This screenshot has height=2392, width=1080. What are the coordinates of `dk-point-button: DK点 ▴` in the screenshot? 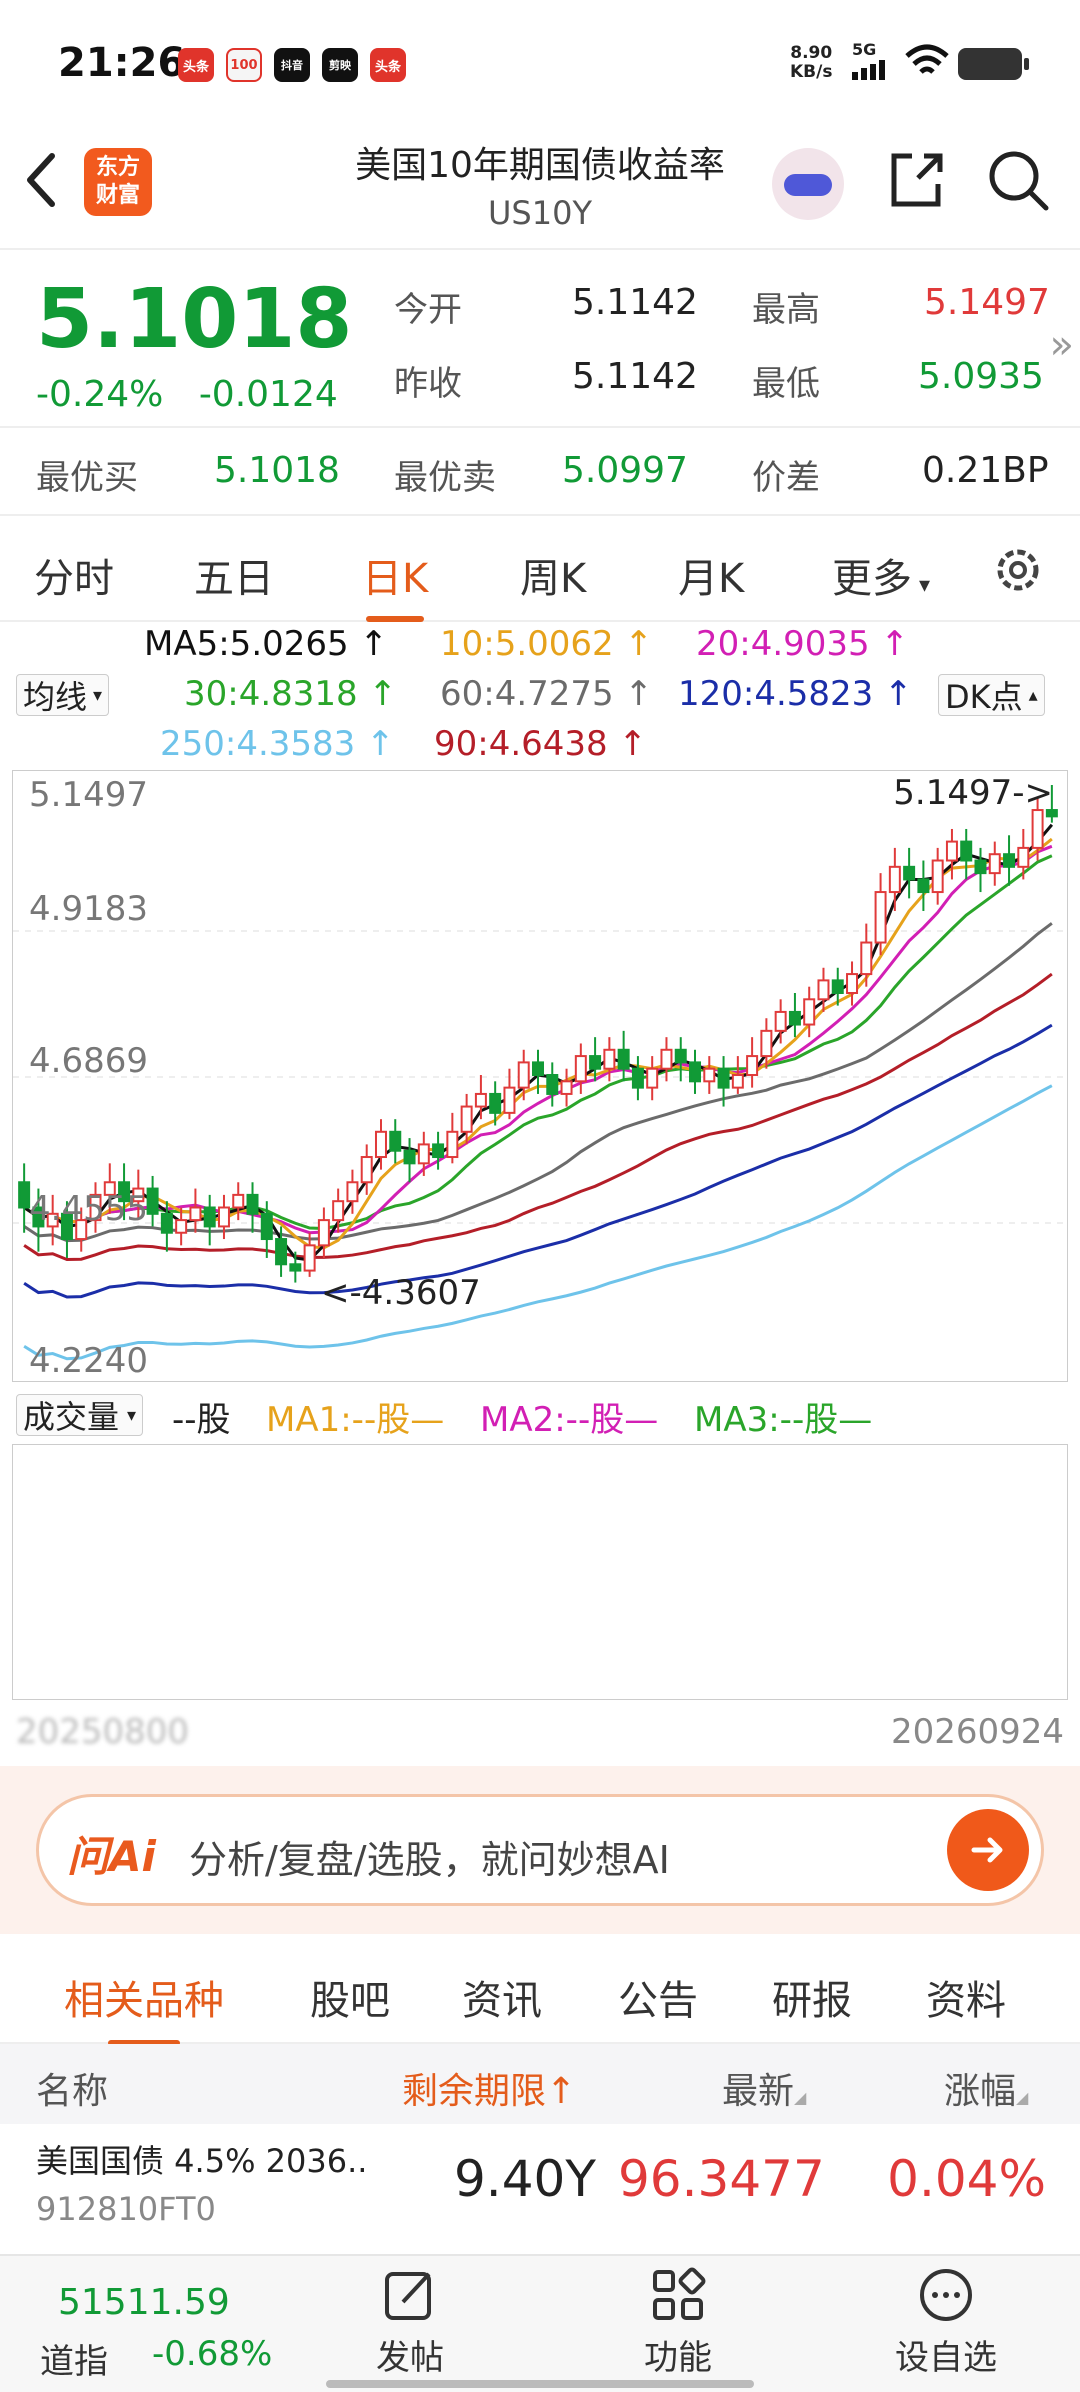 It's located at (991, 695).